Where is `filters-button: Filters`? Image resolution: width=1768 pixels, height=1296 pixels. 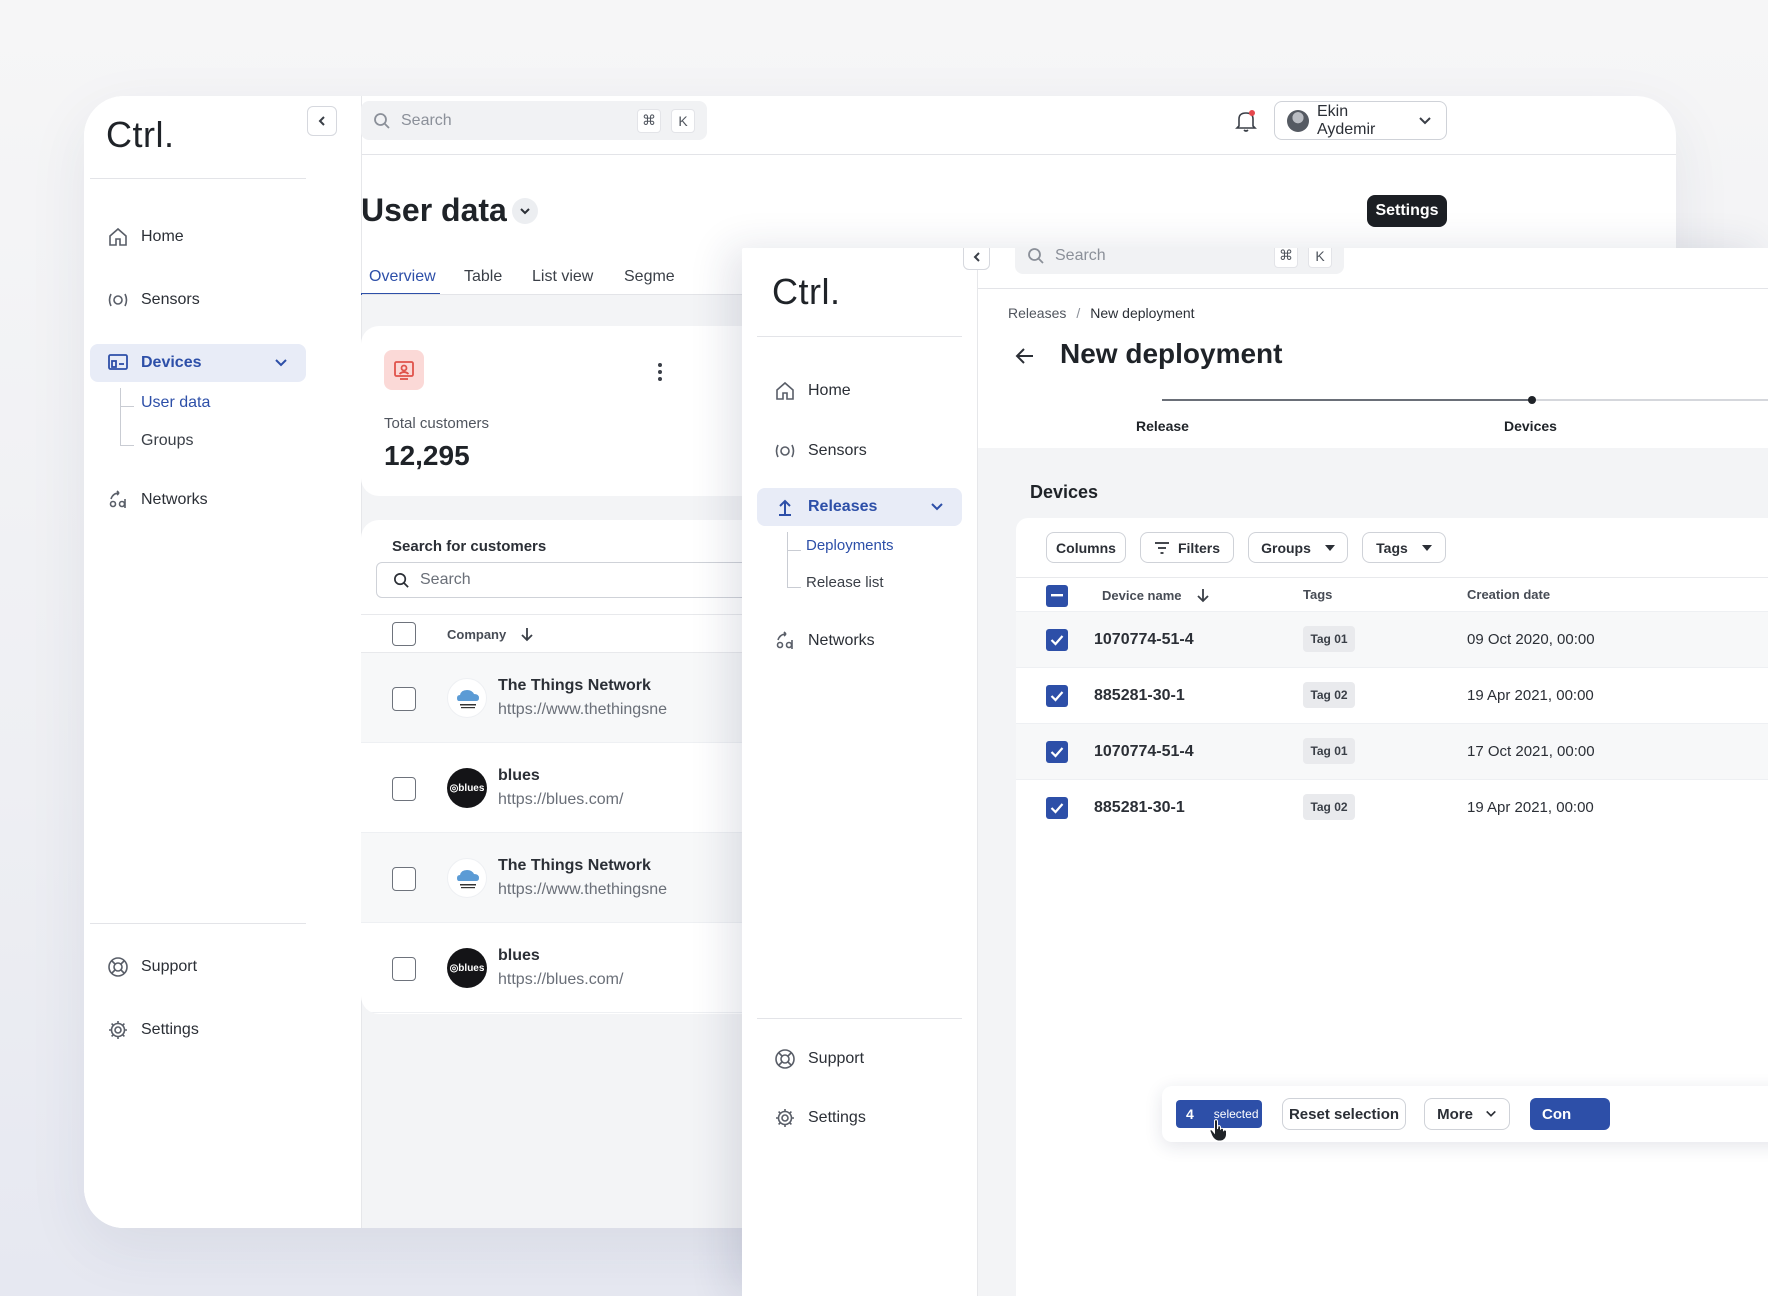
filters-button: Filters is located at coordinates (1187, 547).